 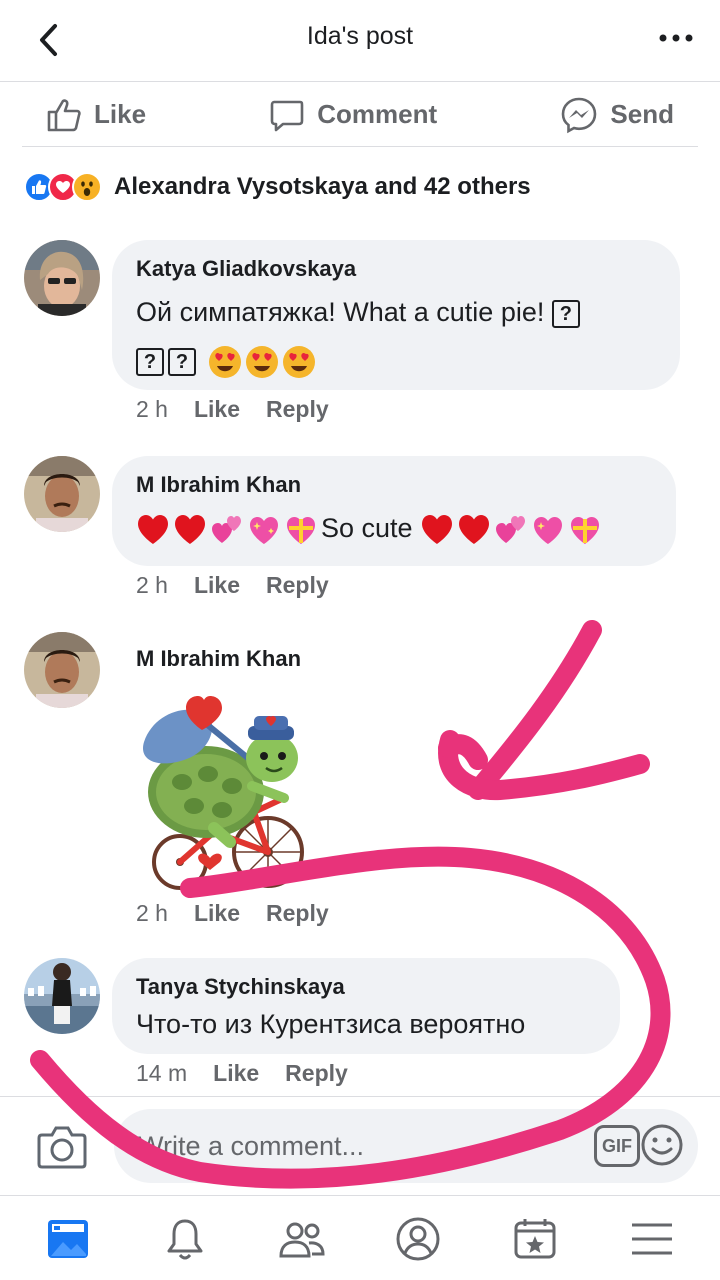 I want to click on thumbs-up-icon, so click(x=64, y=114).